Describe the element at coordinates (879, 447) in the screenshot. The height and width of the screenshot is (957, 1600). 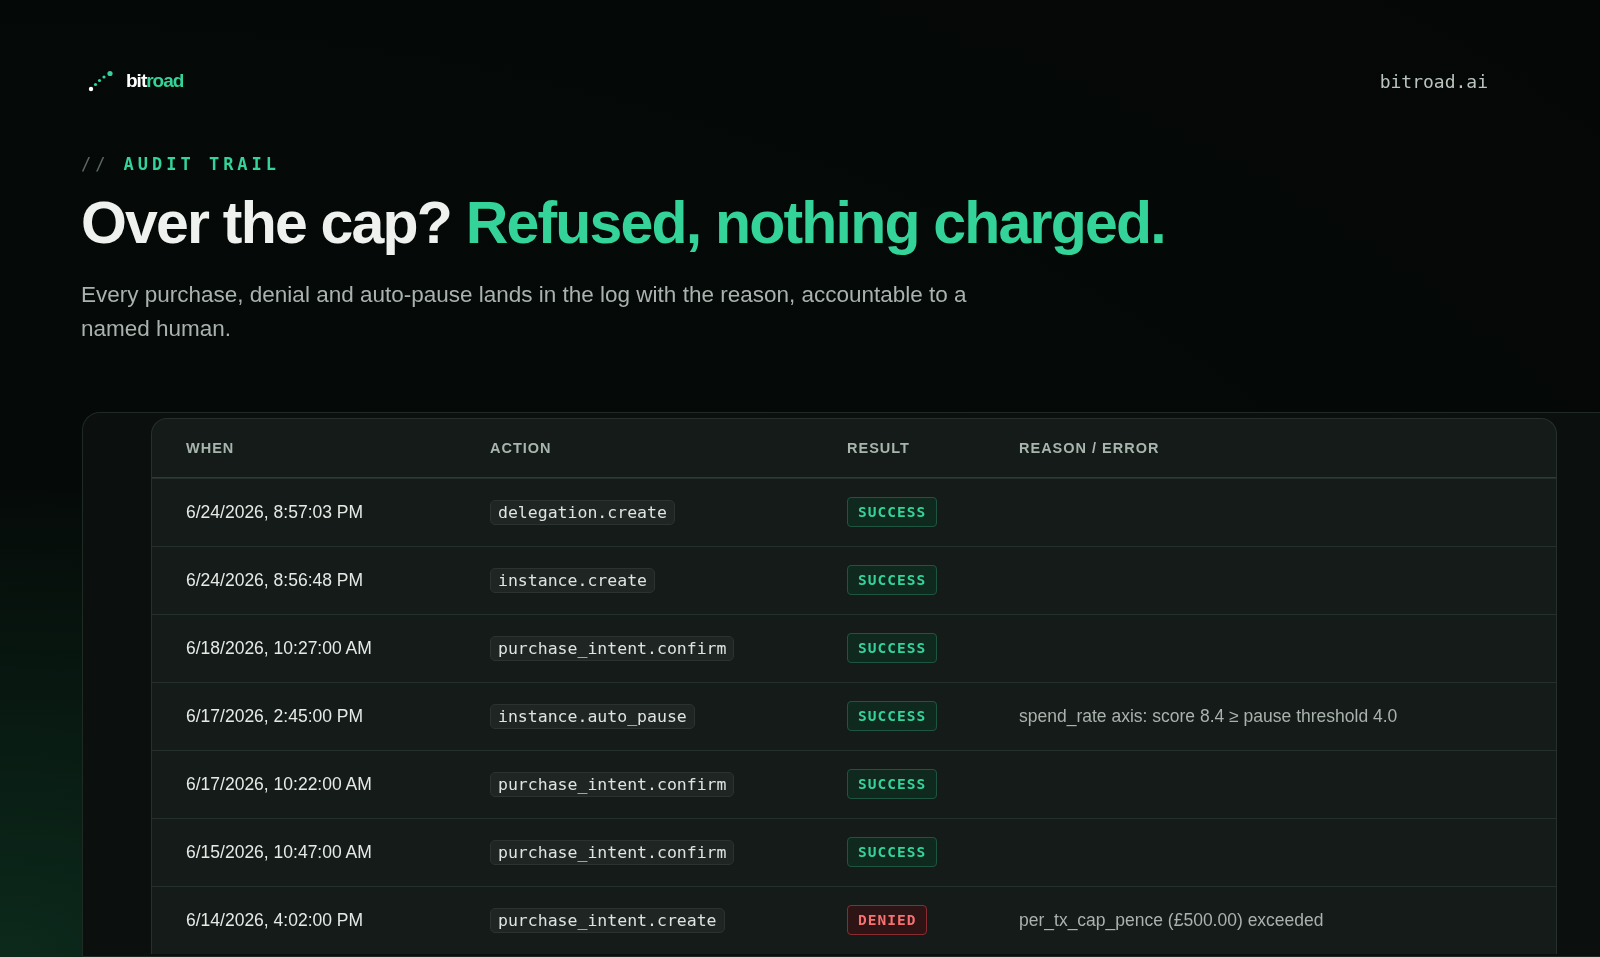
I see `column-header: RESULT` at that location.